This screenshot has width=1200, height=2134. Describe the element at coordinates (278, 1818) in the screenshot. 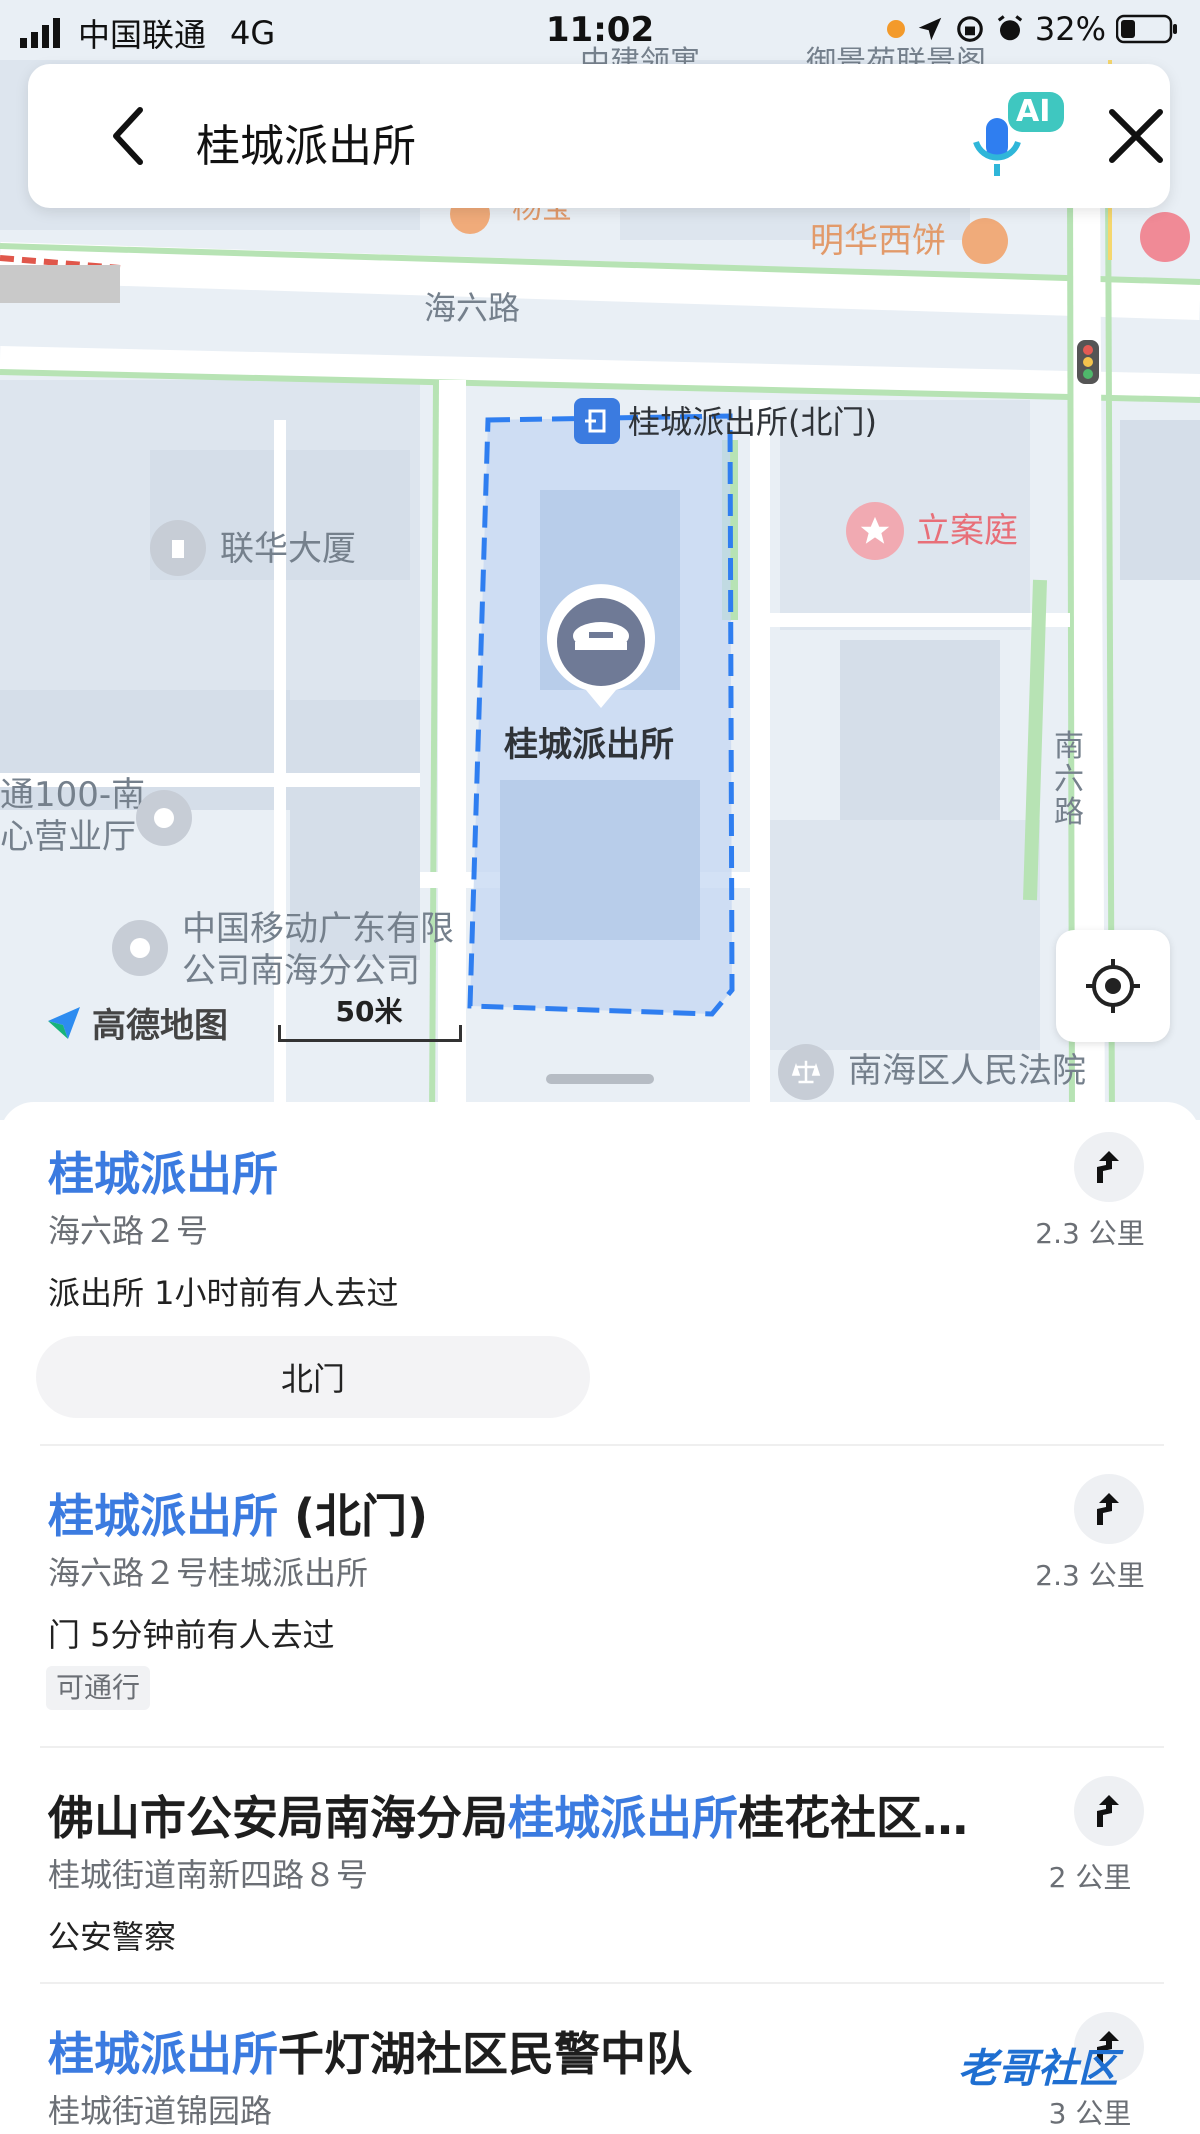

I see `result-title-prefix: 佛山市公安局南海分局` at that location.